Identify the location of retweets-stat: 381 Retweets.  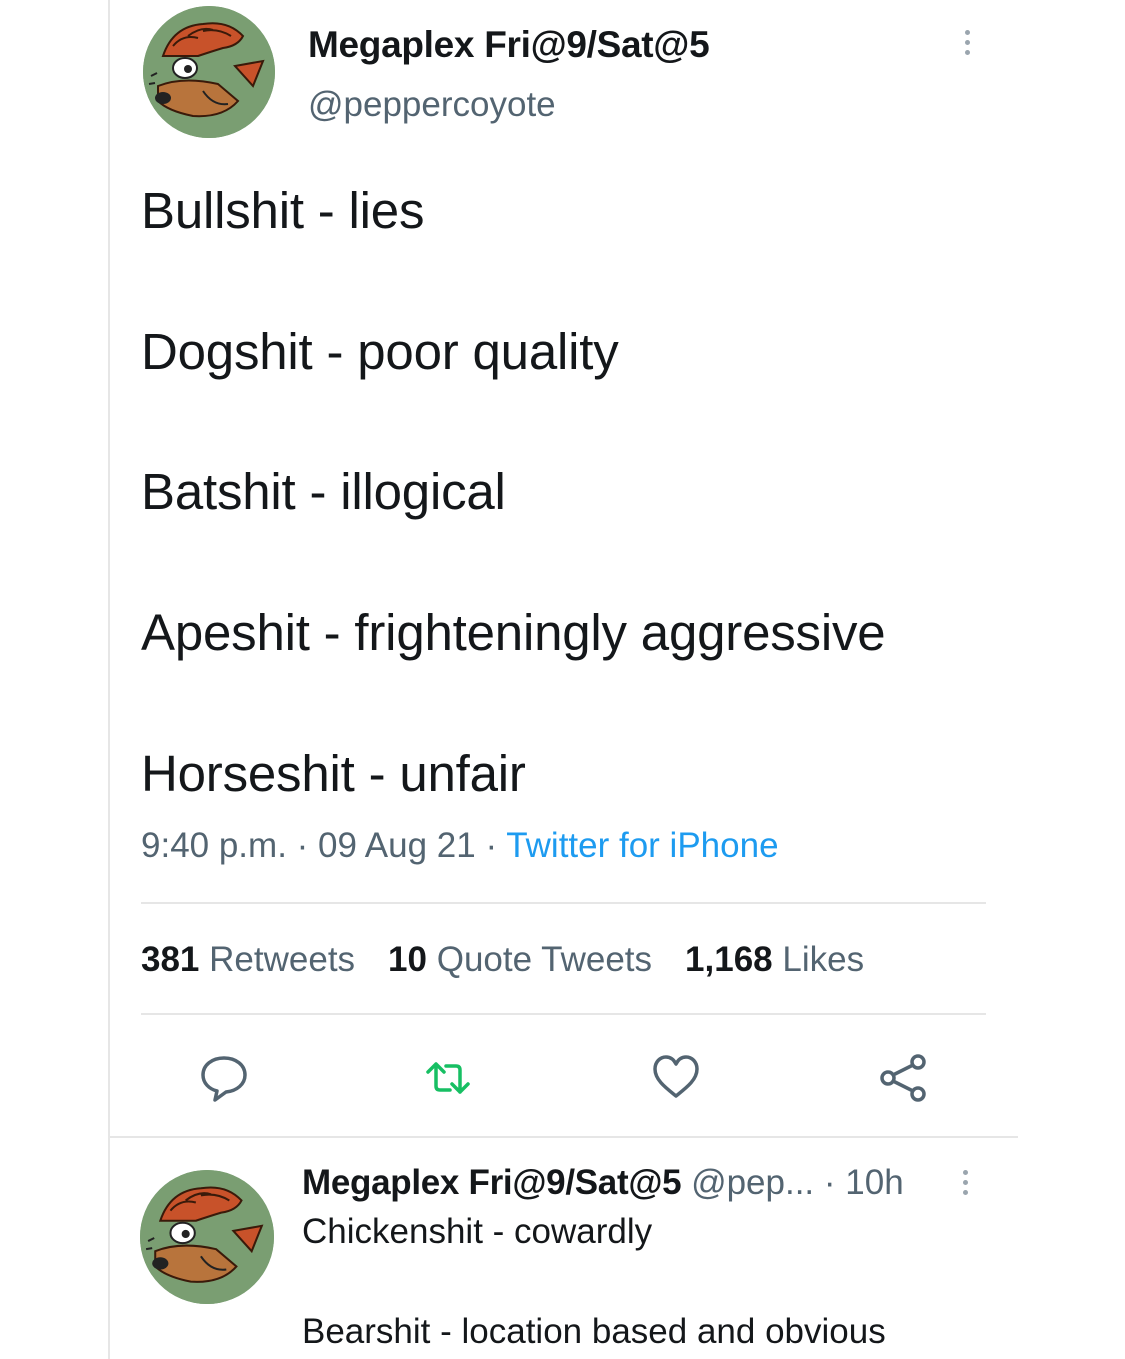
(248, 960).